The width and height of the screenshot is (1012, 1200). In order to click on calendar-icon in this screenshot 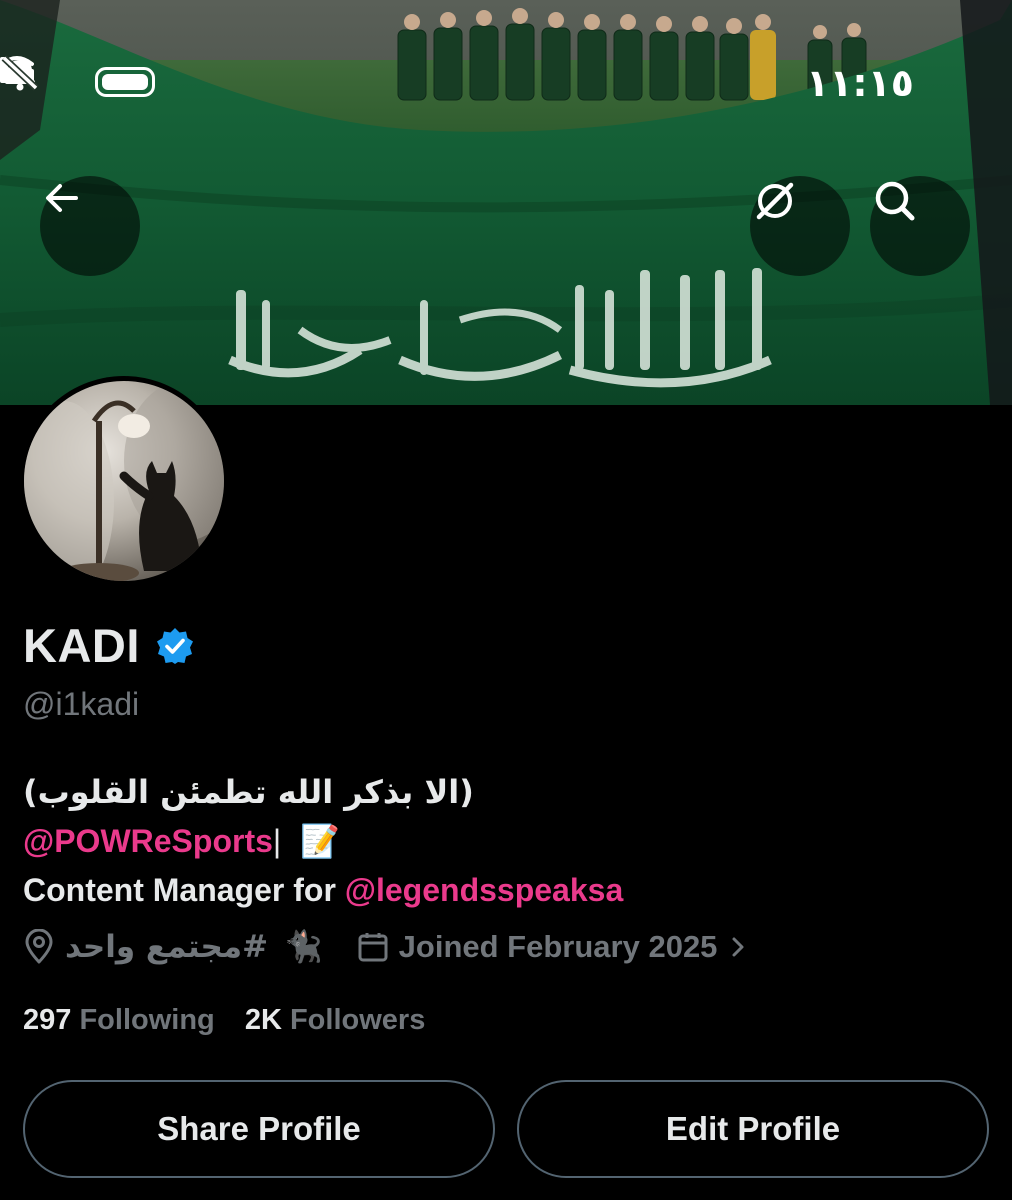, I will do `click(373, 946)`.